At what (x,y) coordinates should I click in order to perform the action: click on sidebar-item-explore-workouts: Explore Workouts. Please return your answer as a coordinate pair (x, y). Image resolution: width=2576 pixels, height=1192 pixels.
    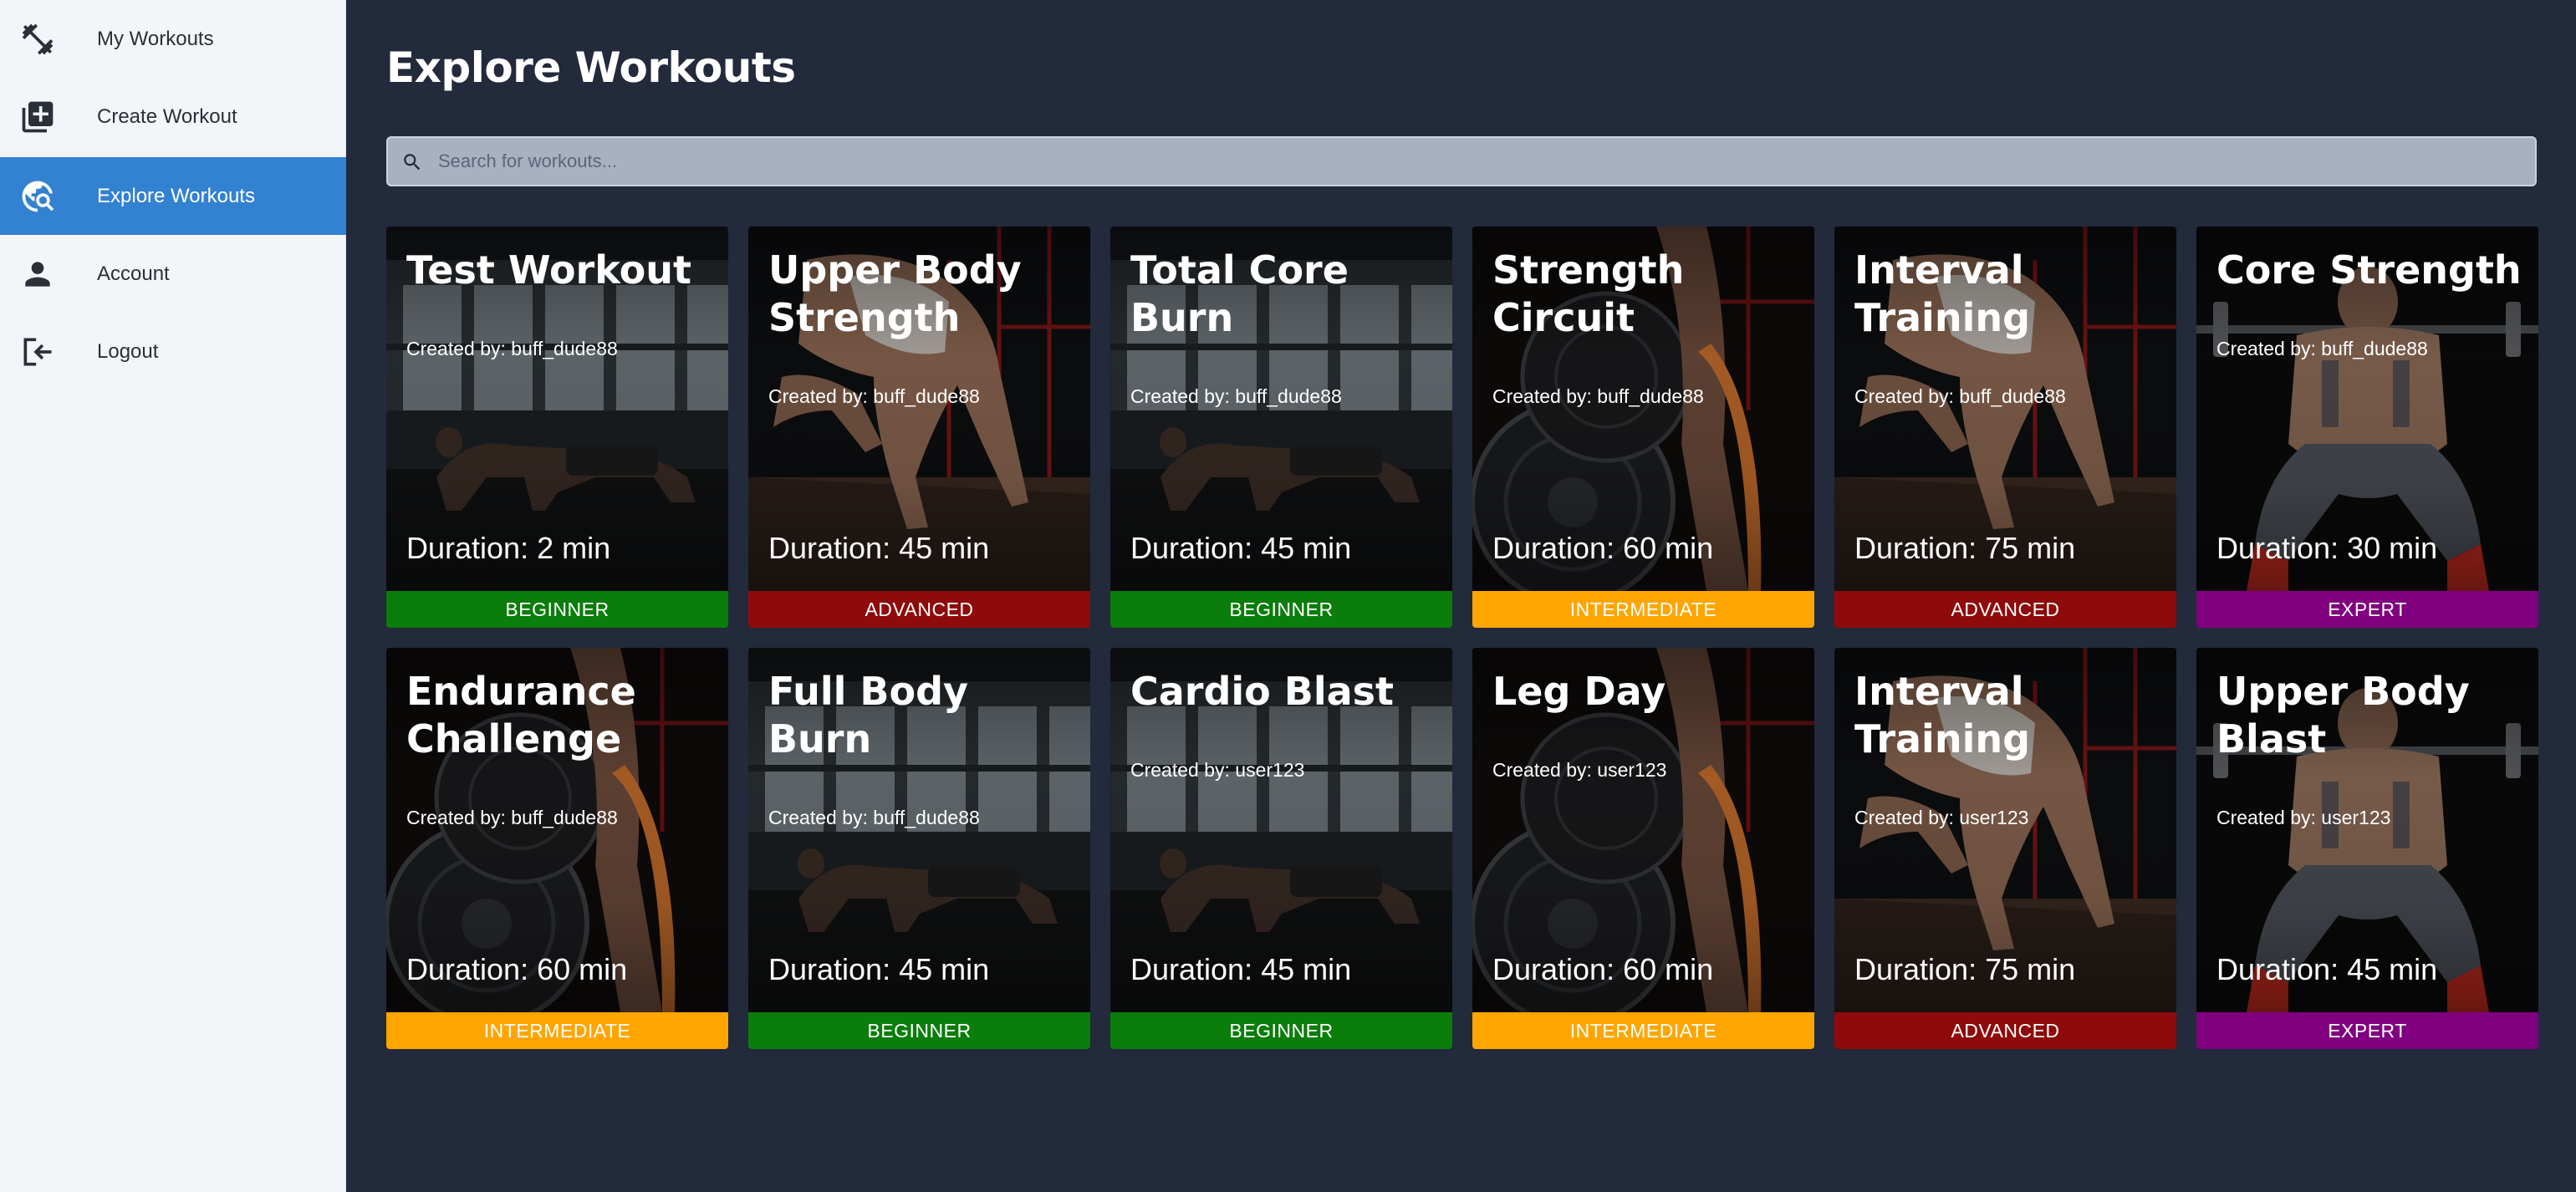
    Looking at the image, I should click on (173, 196).